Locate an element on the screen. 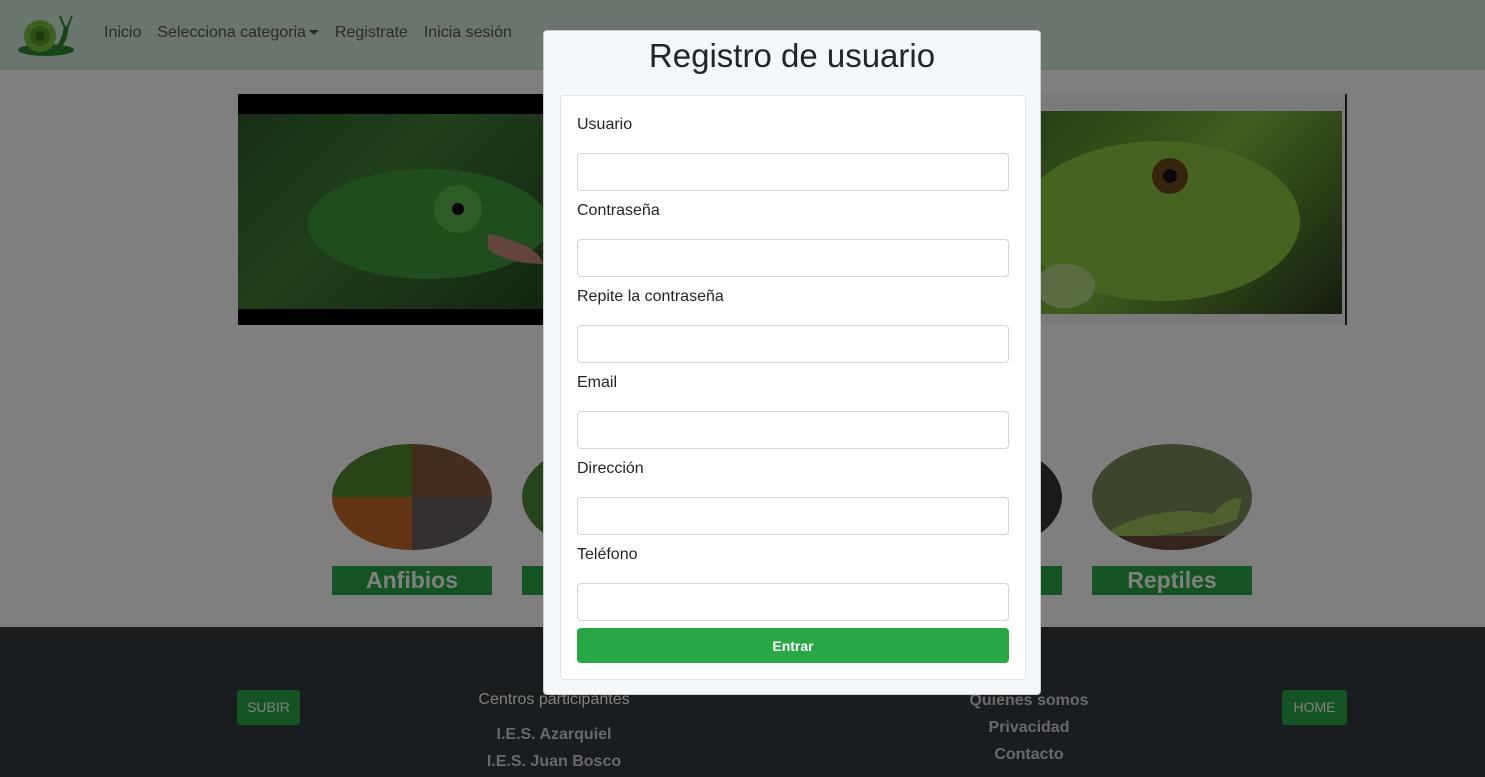 The width and height of the screenshot is (1485, 777). modal-title: Registro de usuario is located at coordinates (792, 55).